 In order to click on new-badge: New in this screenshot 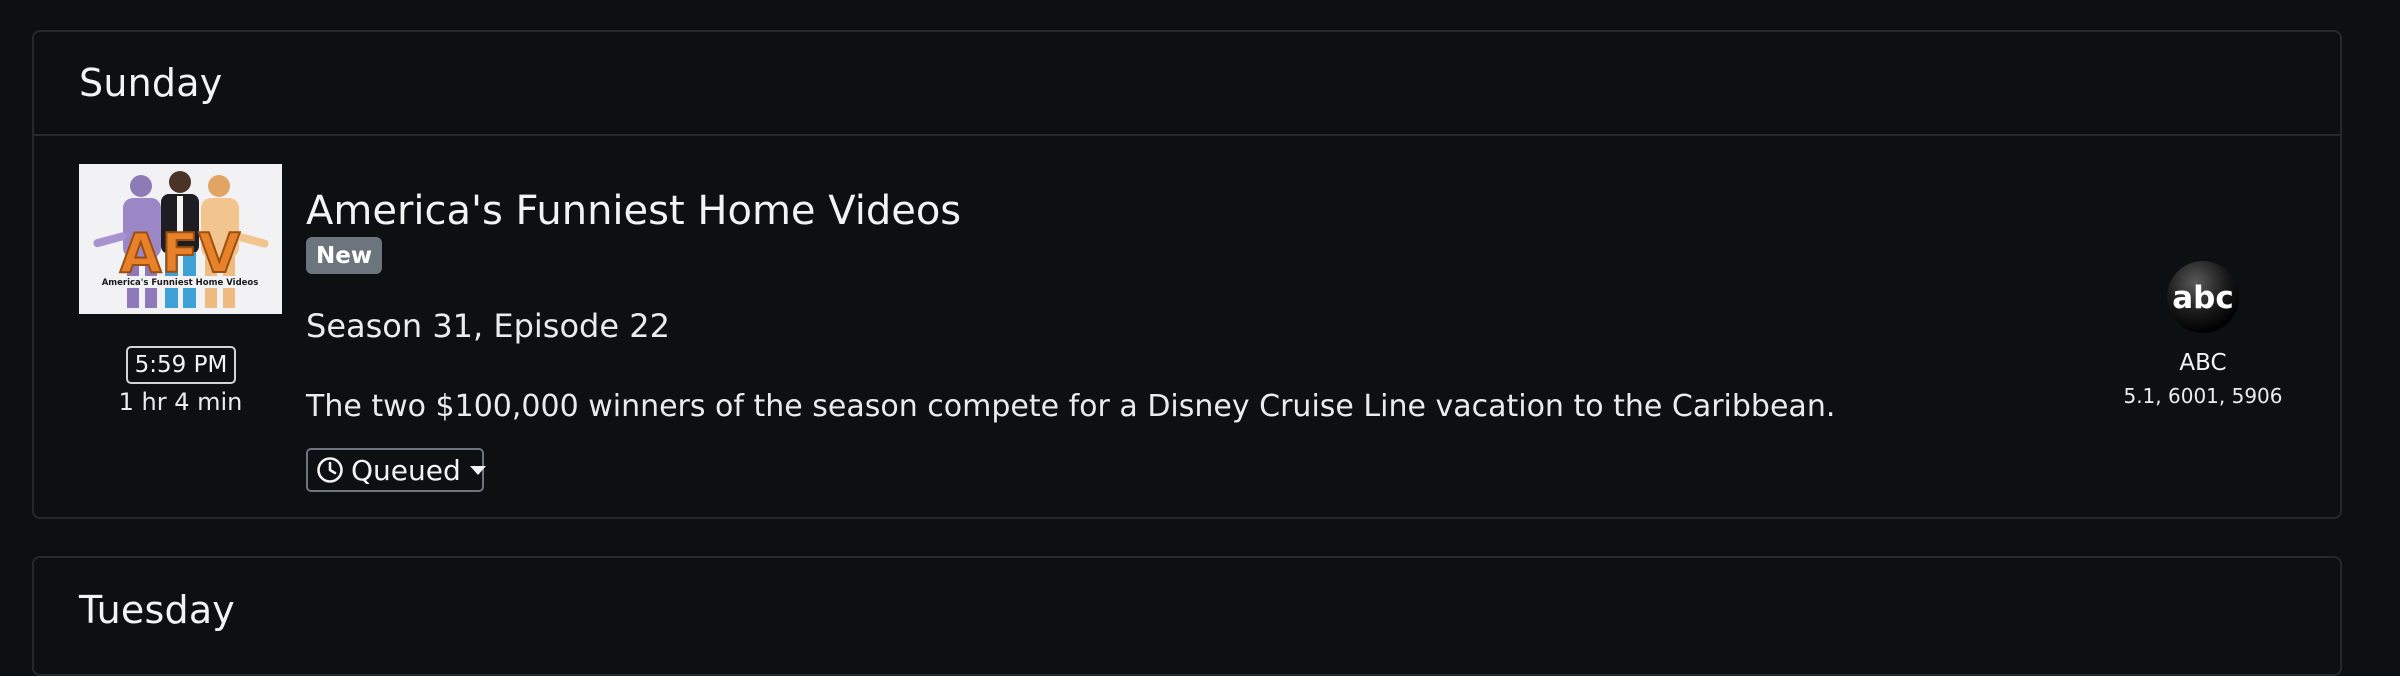, I will do `click(344, 255)`.